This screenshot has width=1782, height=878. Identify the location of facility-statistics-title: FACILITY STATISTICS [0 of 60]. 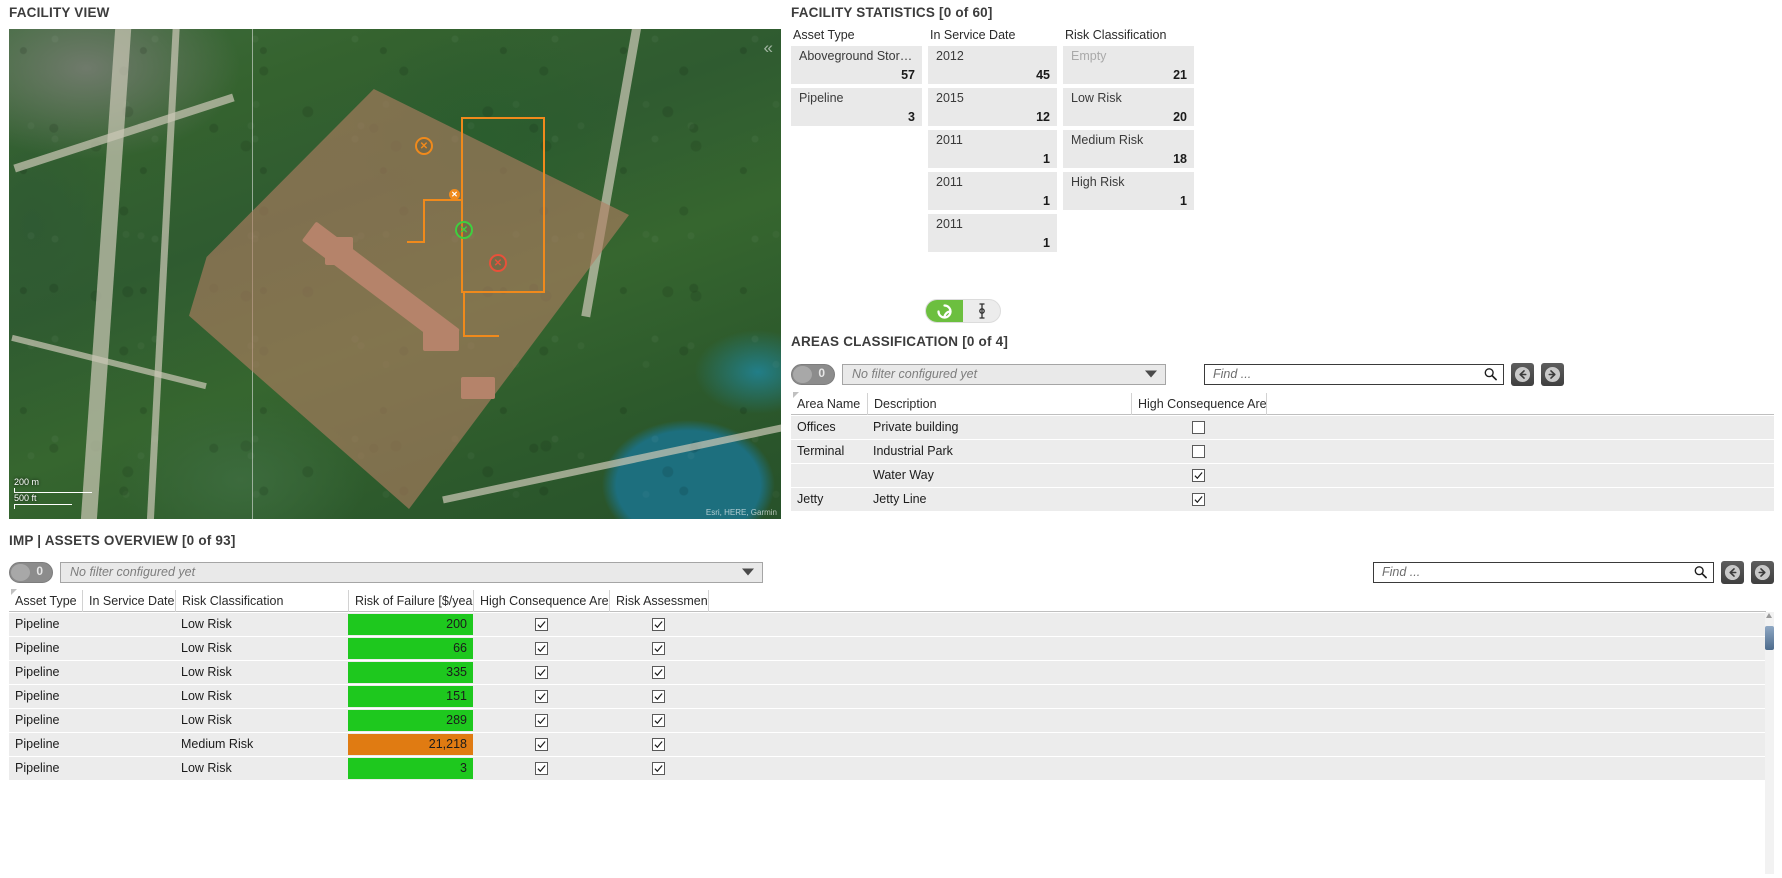
(892, 12).